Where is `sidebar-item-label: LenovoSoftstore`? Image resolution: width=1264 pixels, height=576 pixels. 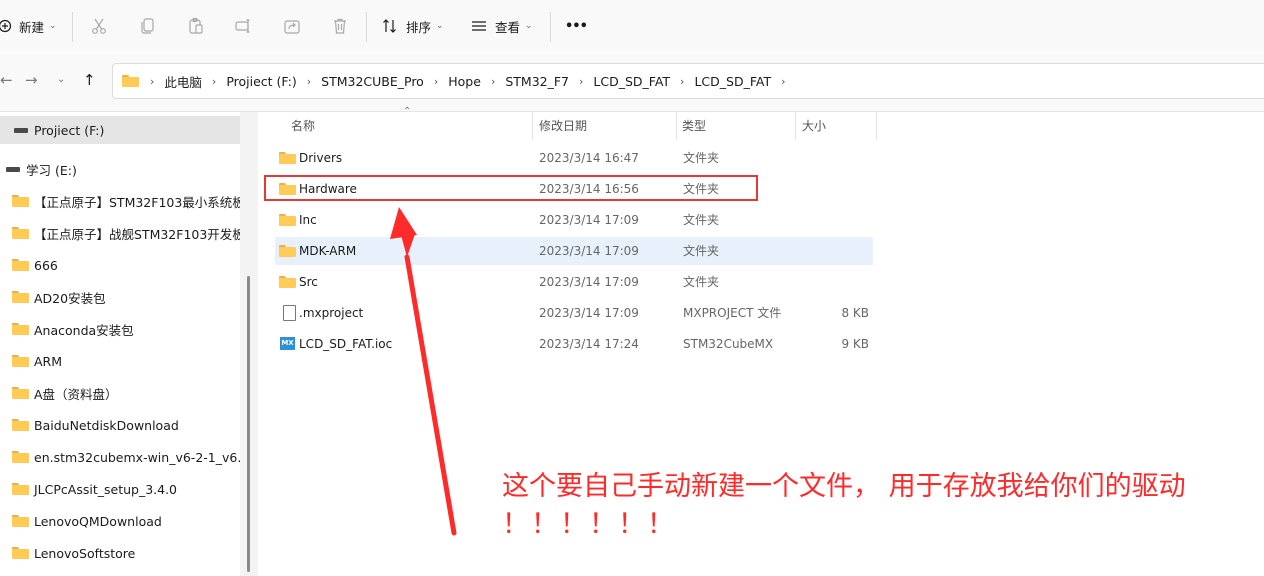
sidebar-item-label: LenovoSoftstore is located at coordinates (85, 553).